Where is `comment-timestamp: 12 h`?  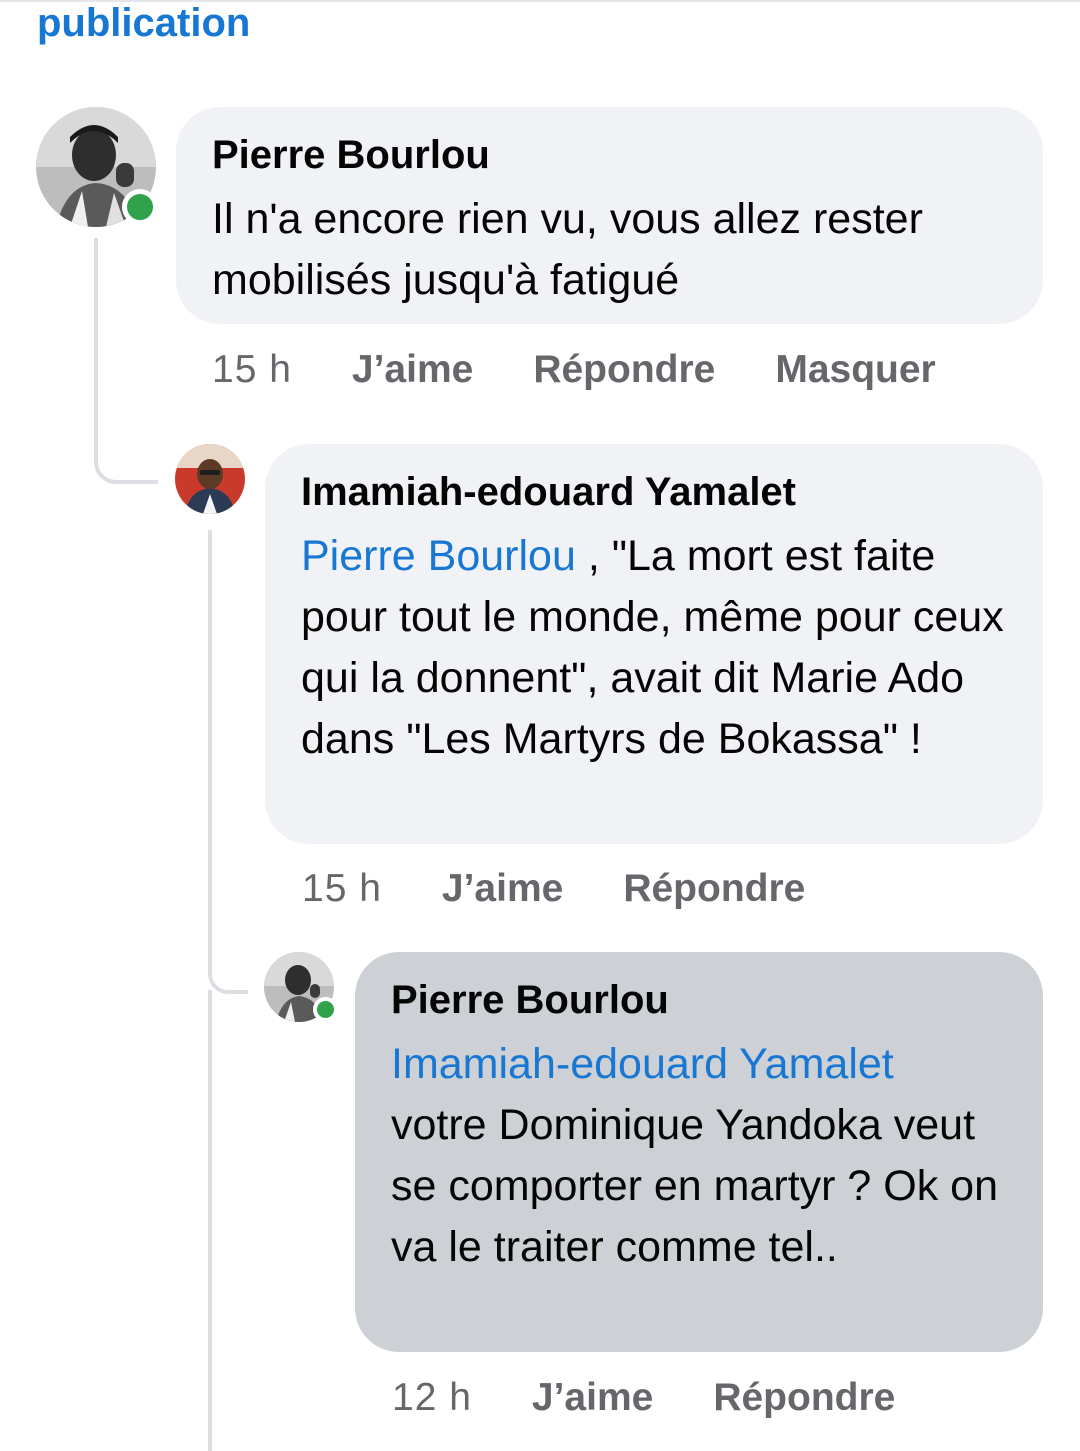 comment-timestamp: 12 h is located at coordinates (432, 1398).